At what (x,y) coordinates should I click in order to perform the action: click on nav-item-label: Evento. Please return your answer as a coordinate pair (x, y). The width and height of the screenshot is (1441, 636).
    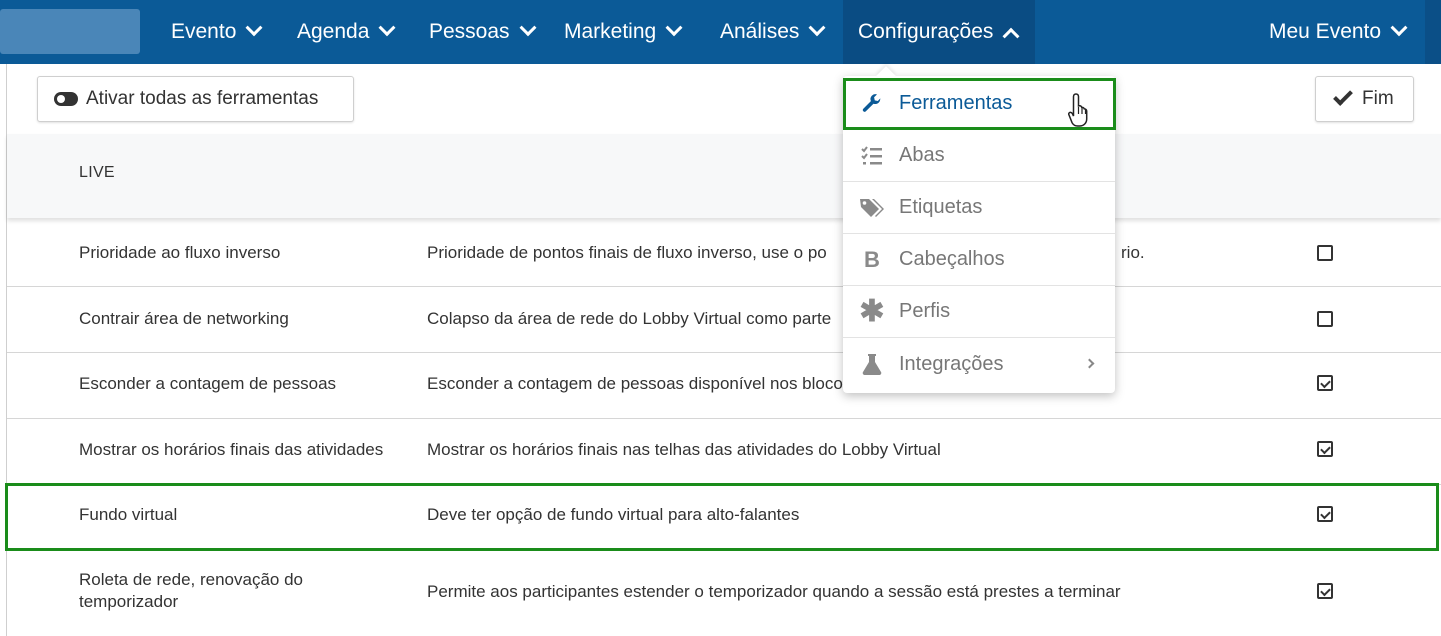
    Looking at the image, I should click on (204, 31).